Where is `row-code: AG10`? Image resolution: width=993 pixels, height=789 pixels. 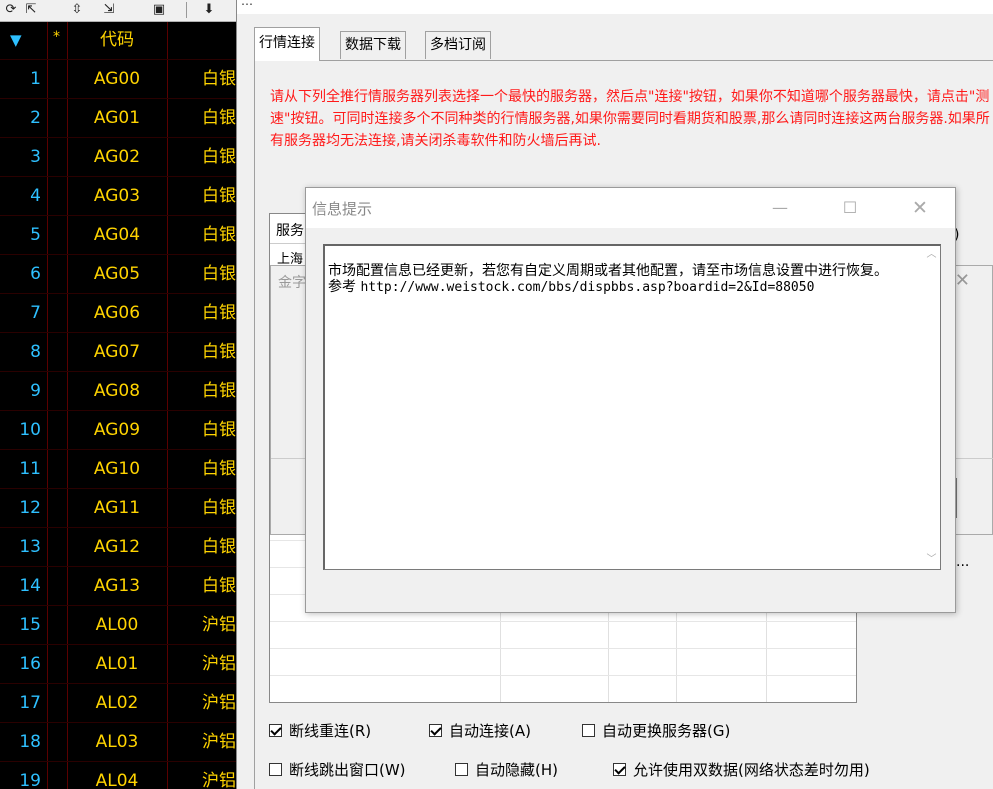
row-code: AG10 is located at coordinates (117, 469).